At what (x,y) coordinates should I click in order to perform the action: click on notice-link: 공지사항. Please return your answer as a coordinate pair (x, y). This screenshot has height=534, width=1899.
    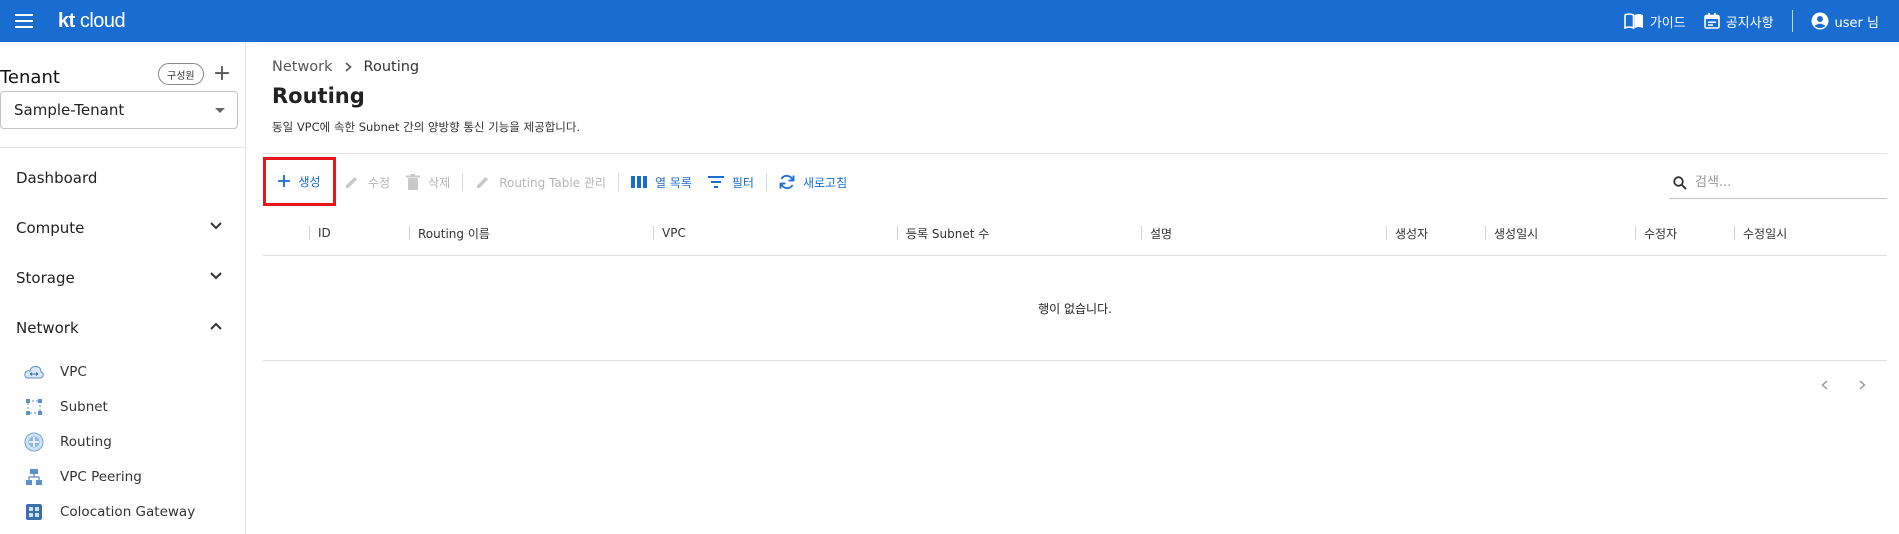
    Looking at the image, I should click on (1738, 21).